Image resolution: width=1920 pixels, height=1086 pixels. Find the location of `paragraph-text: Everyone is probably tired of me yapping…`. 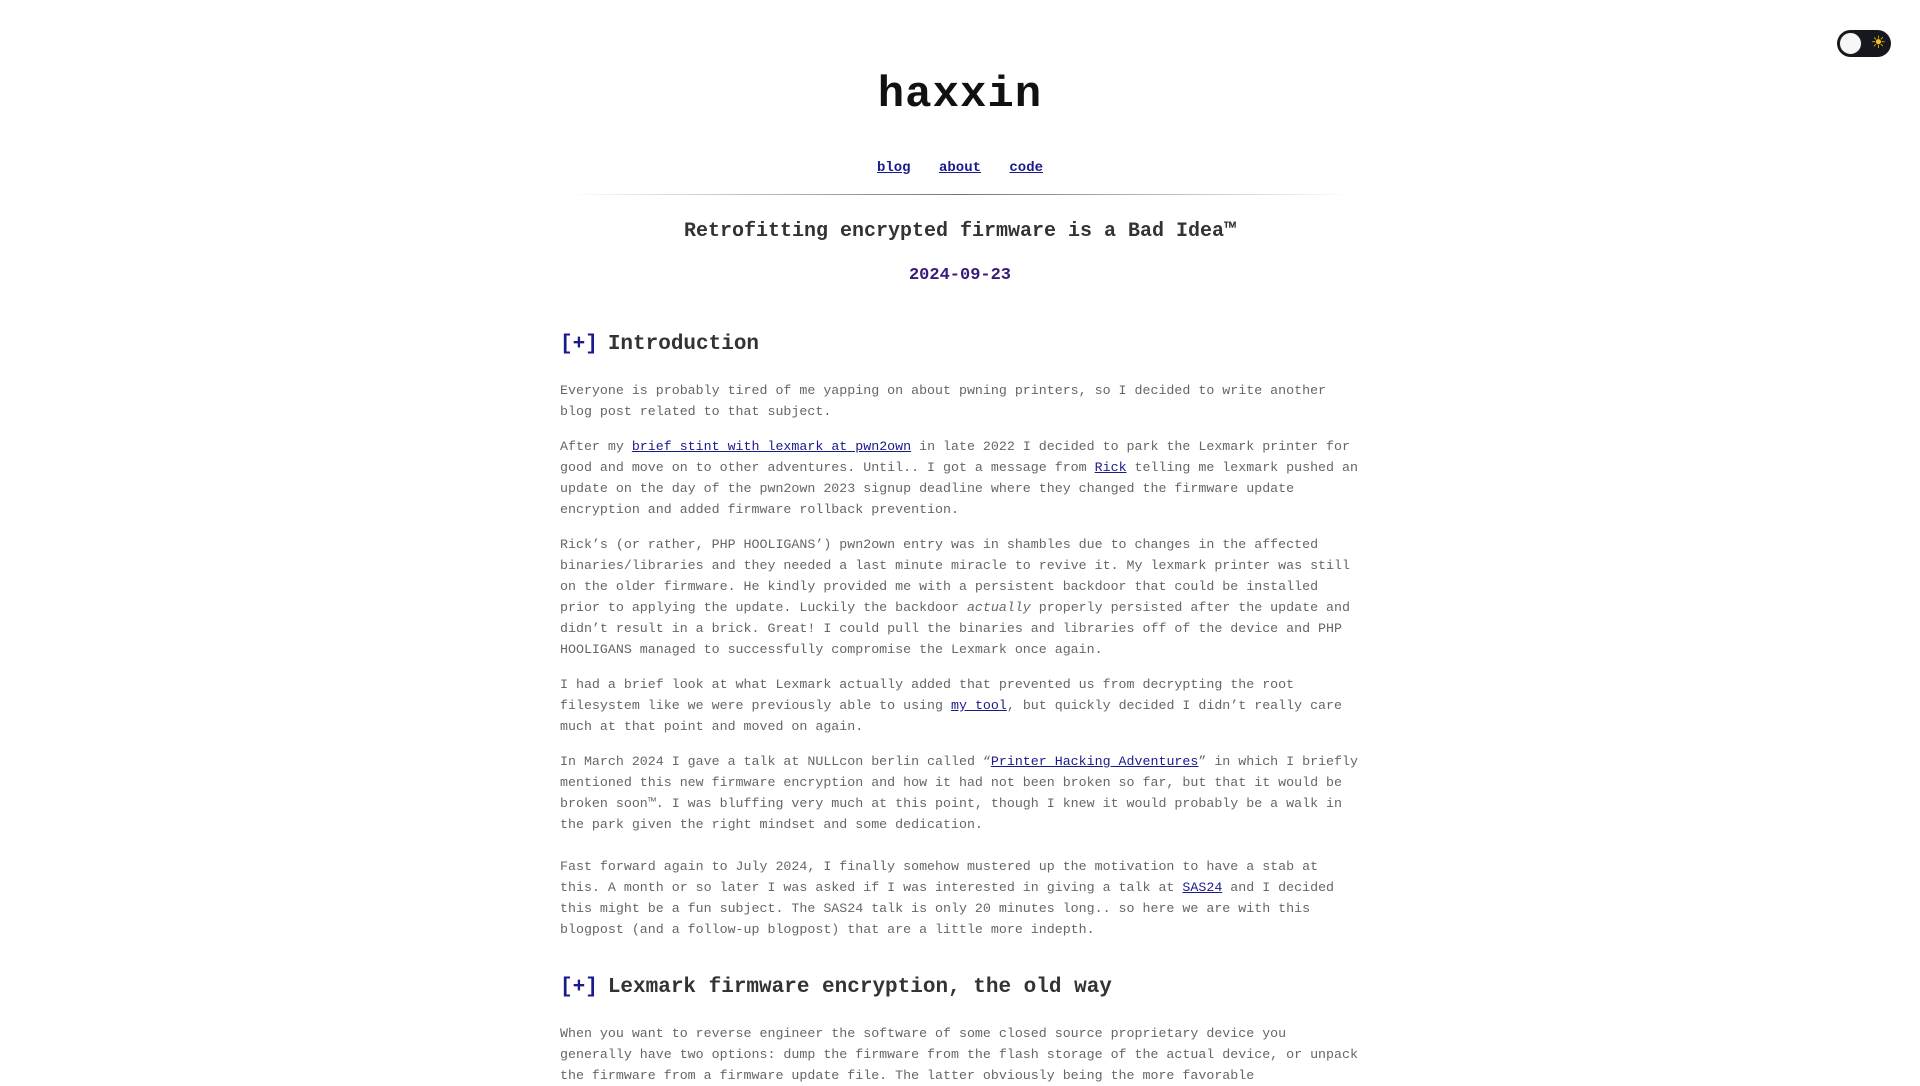

paragraph-text: Everyone is probably tired of me yapping… is located at coordinates (943, 401).